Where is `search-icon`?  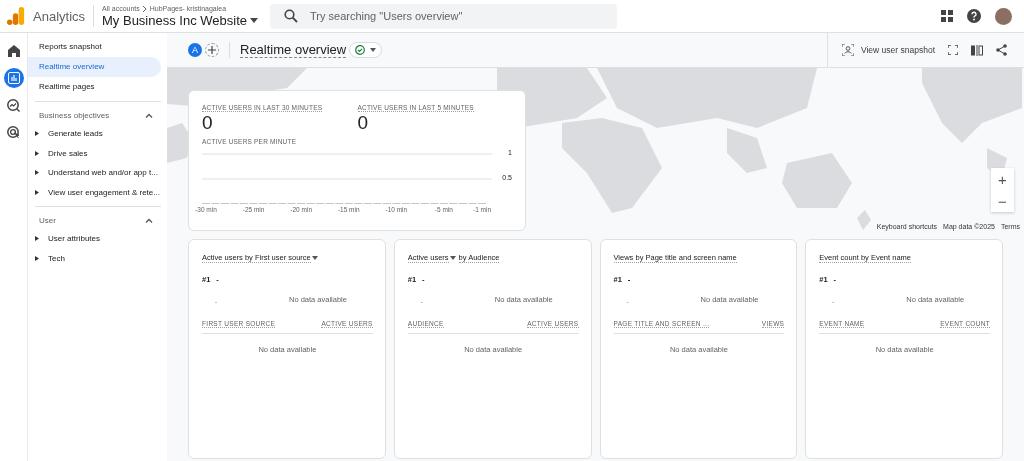
search-icon is located at coordinates (291, 16).